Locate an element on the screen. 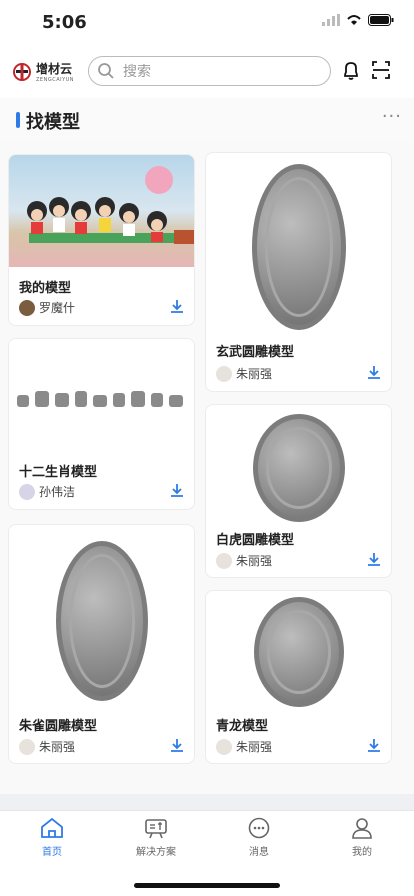 This screenshot has width=414, height=896. more-button: ··· is located at coordinates (392, 116).